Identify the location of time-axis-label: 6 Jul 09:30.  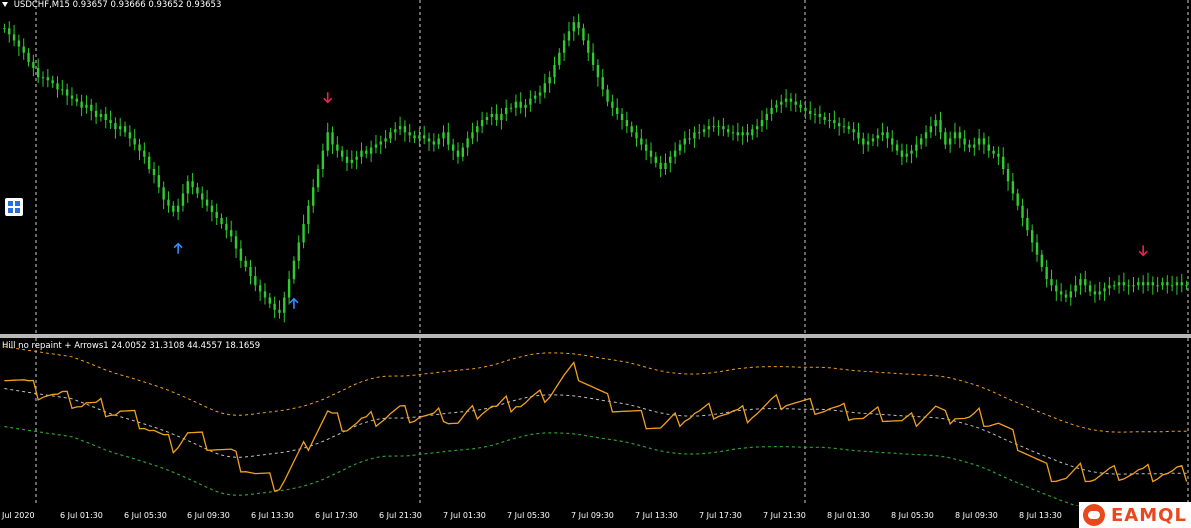
(208, 515).